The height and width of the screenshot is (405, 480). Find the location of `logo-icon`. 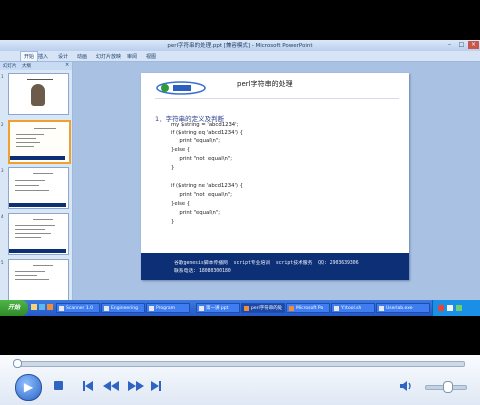

logo-icon is located at coordinates (181, 88).